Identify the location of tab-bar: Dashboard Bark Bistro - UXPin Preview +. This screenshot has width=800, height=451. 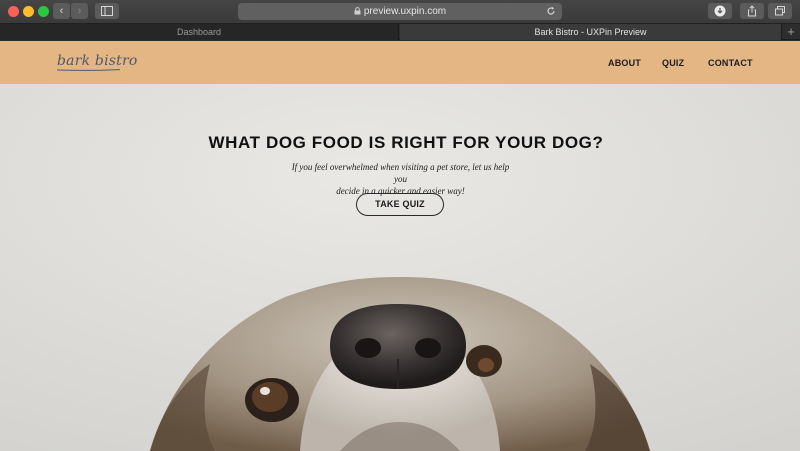
(400, 31).